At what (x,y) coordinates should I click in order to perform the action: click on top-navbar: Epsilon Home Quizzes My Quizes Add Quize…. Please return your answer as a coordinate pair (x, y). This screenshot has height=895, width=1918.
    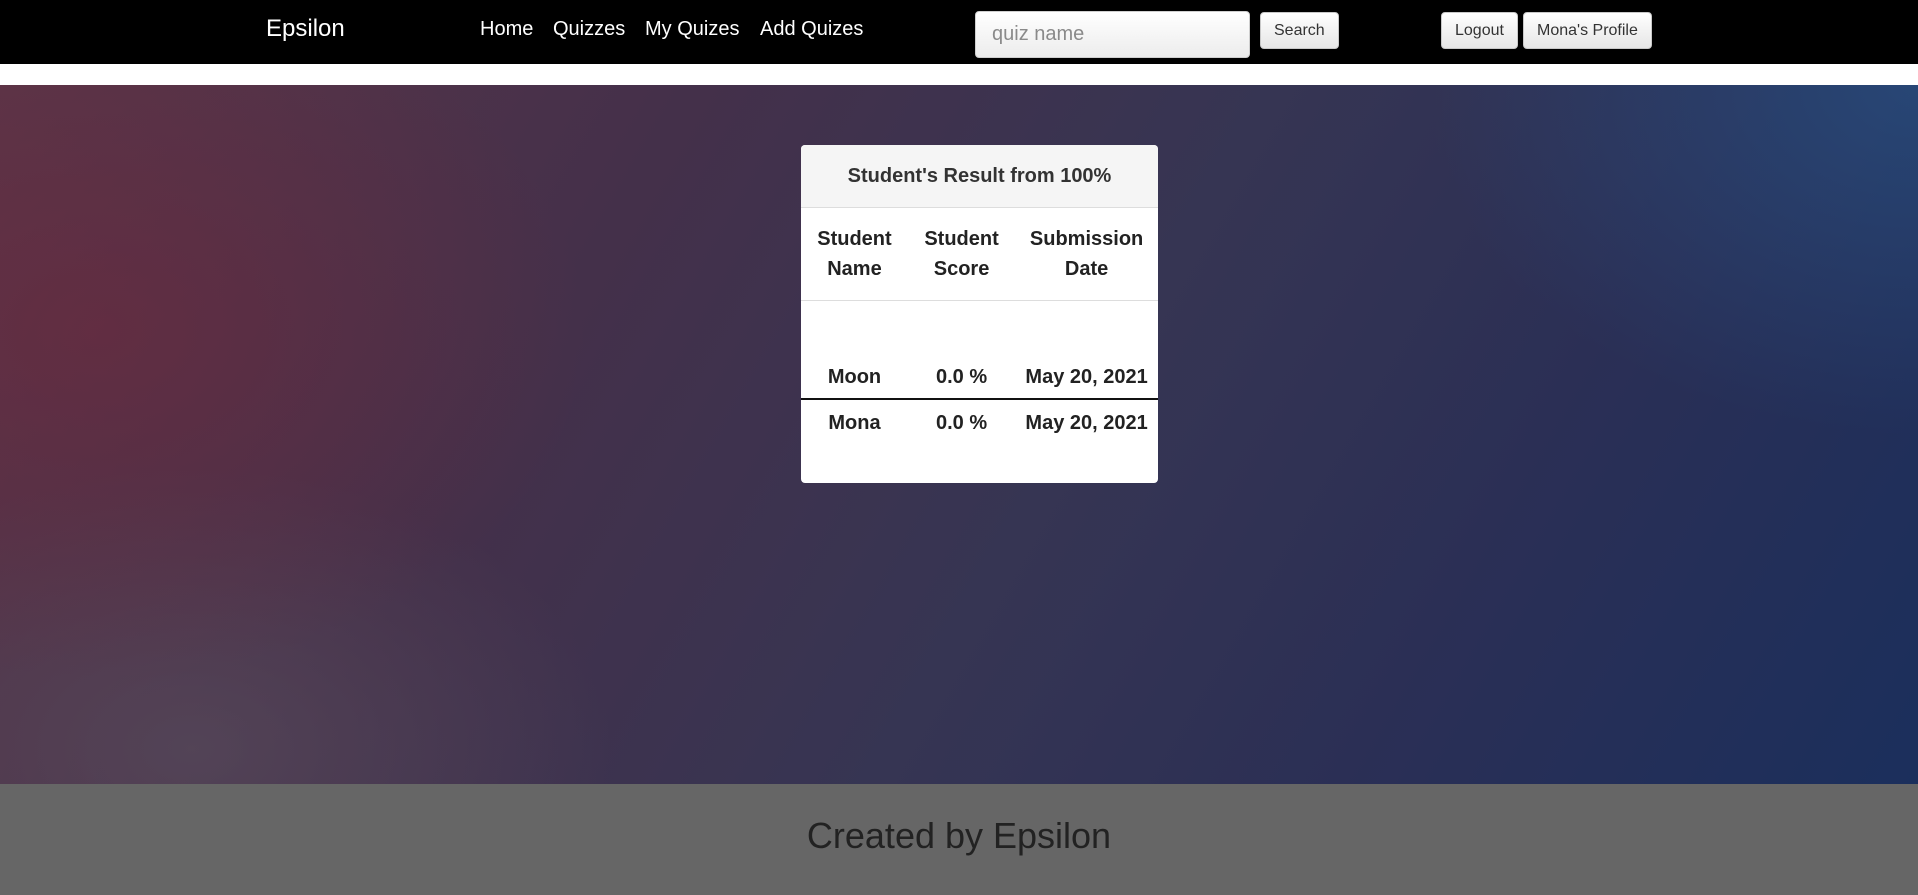
    Looking at the image, I should click on (959, 32).